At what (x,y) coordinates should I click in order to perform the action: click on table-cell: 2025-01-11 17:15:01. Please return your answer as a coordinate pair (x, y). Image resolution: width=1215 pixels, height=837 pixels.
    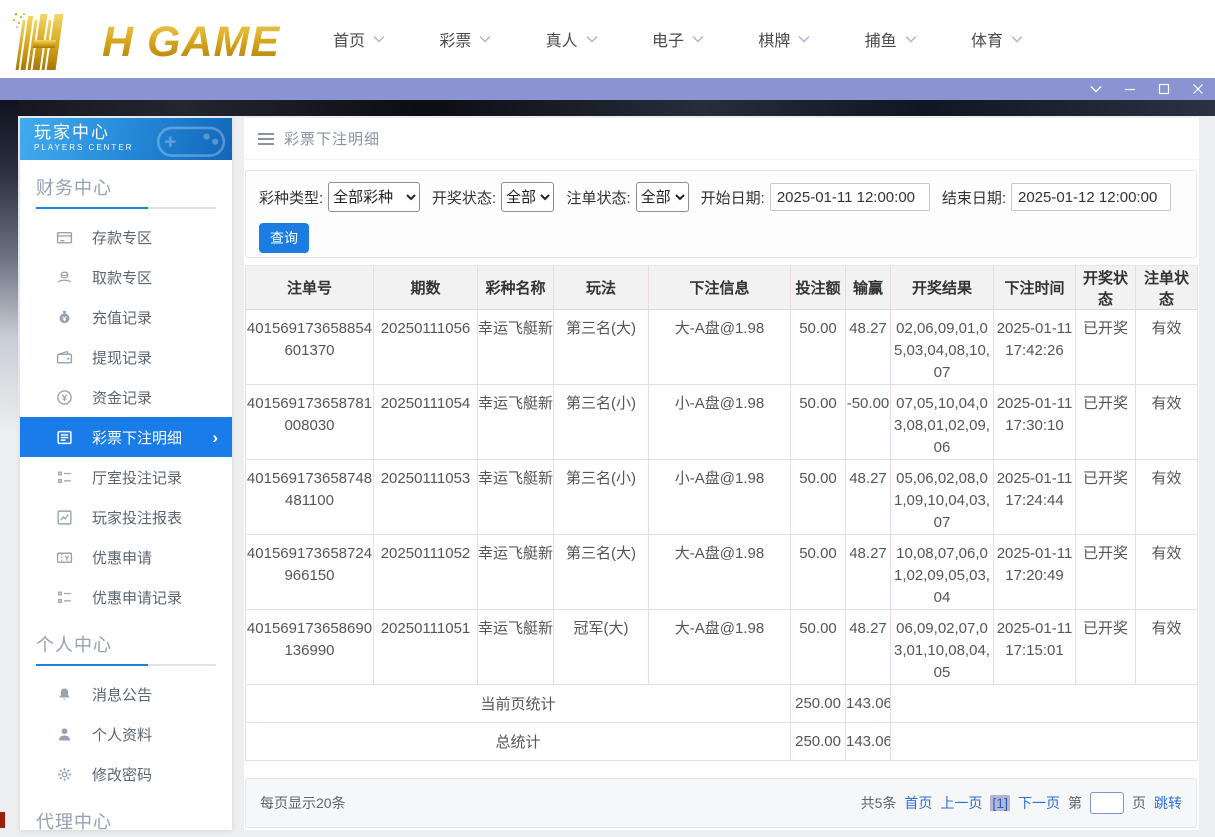
    Looking at the image, I should click on (1034, 647).